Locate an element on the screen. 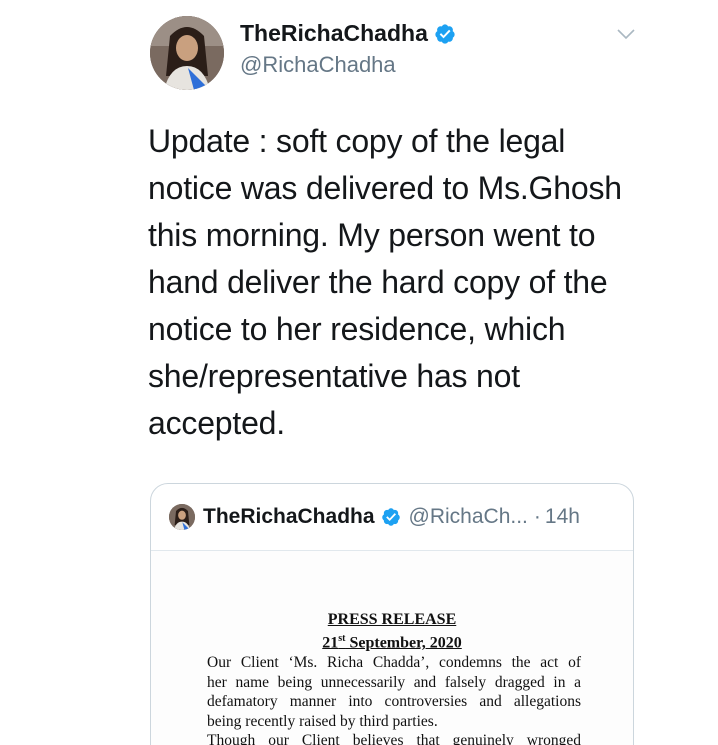  tweet-text-line: hand deliver the hard copy of the is located at coordinates (378, 282).